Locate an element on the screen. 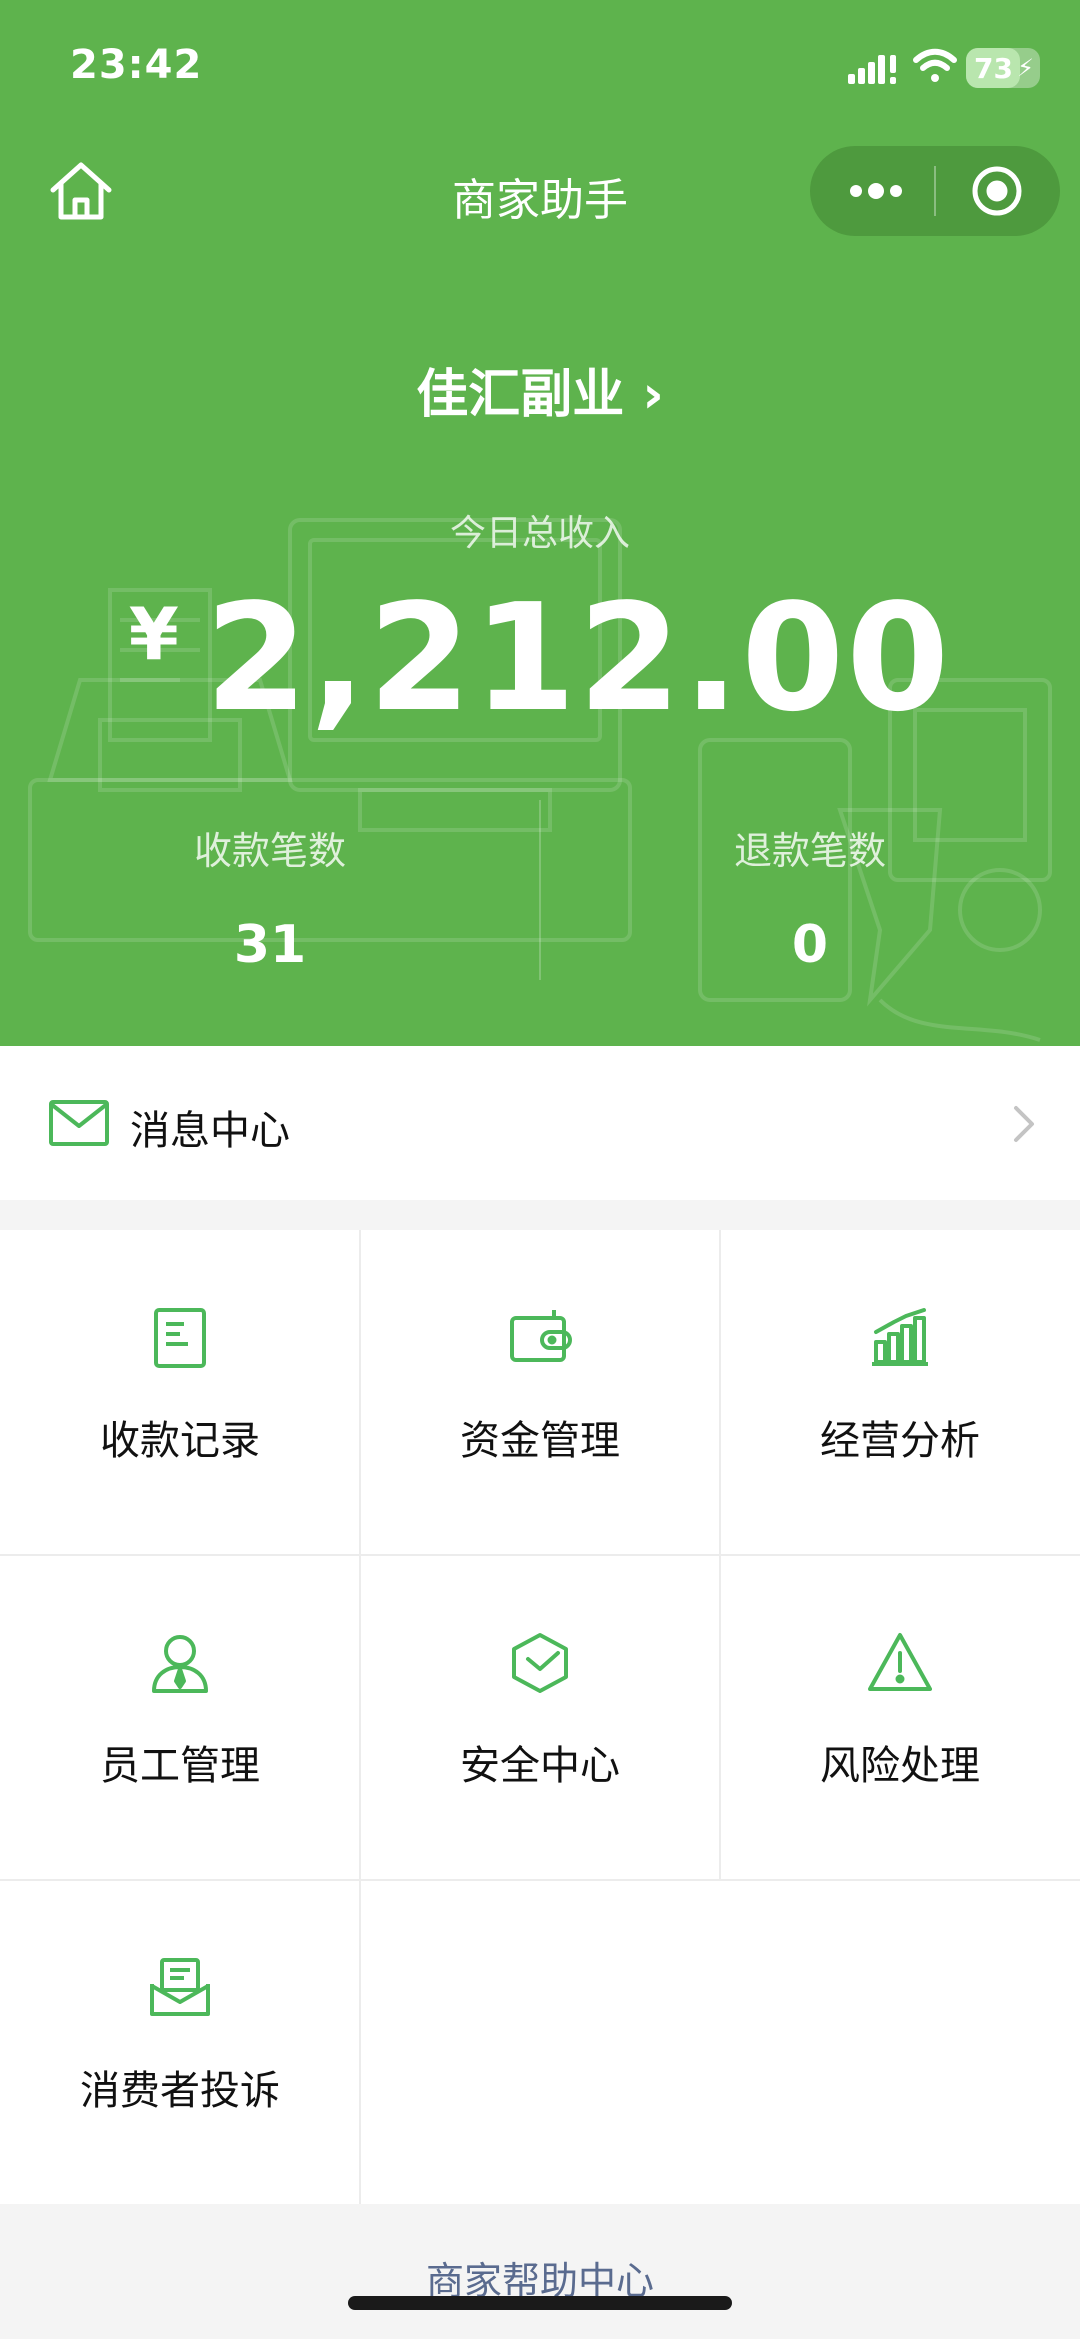  message-center-row: 消息中心 is located at coordinates (540, 1123).